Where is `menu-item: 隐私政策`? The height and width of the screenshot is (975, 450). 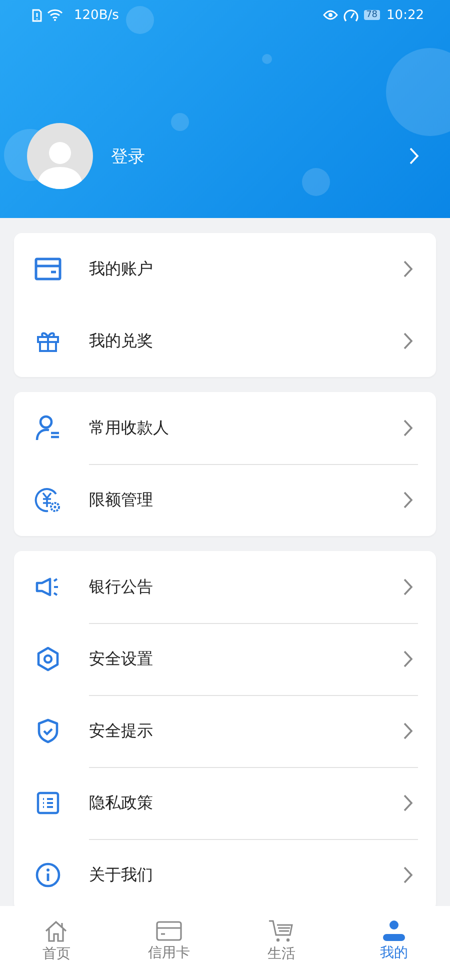
menu-item: 隐私政策 is located at coordinates (246, 803).